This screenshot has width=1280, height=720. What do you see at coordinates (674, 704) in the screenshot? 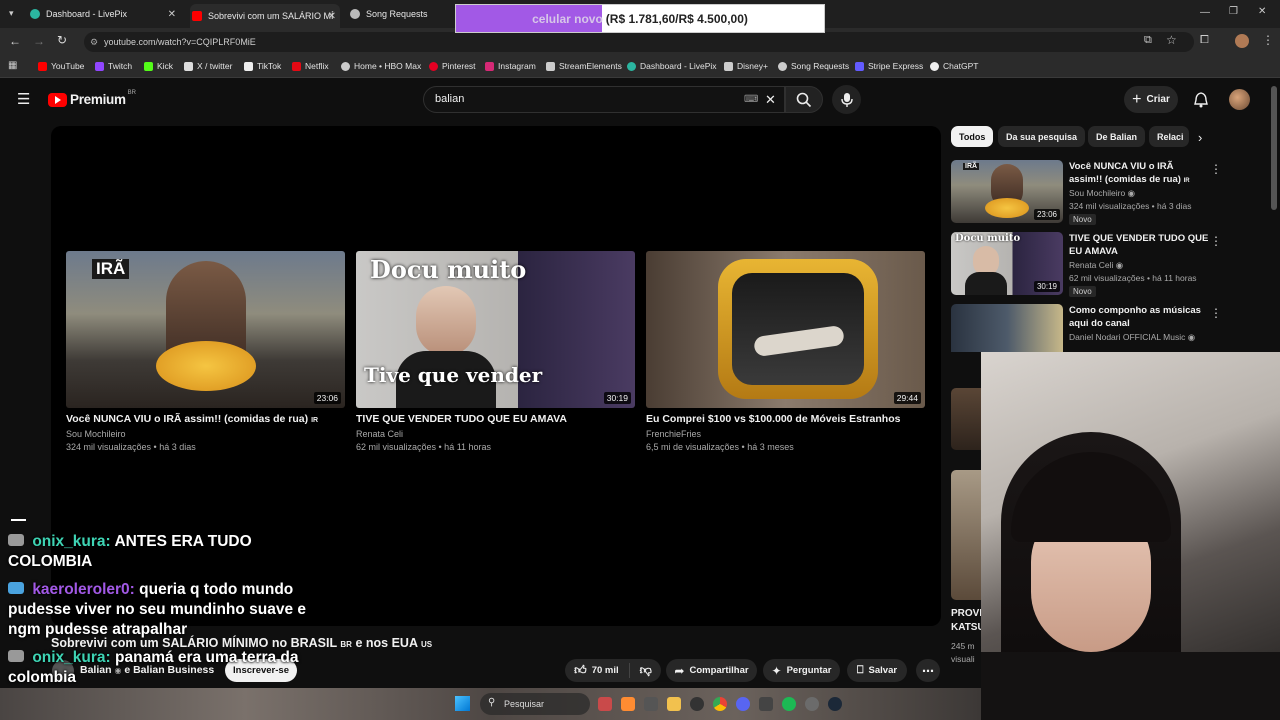
I see `folder-icon` at bounding box center [674, 704].